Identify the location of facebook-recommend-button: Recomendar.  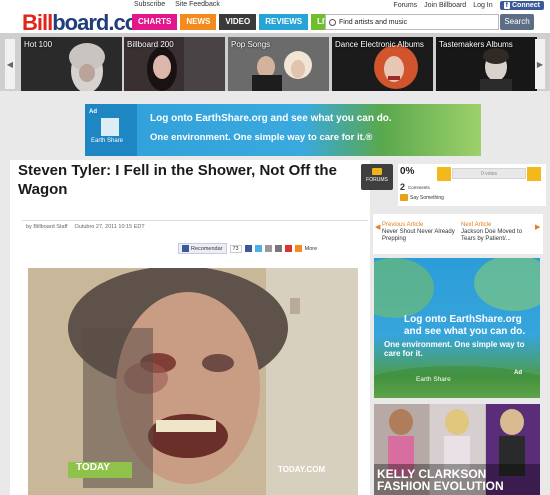
(202, 248).